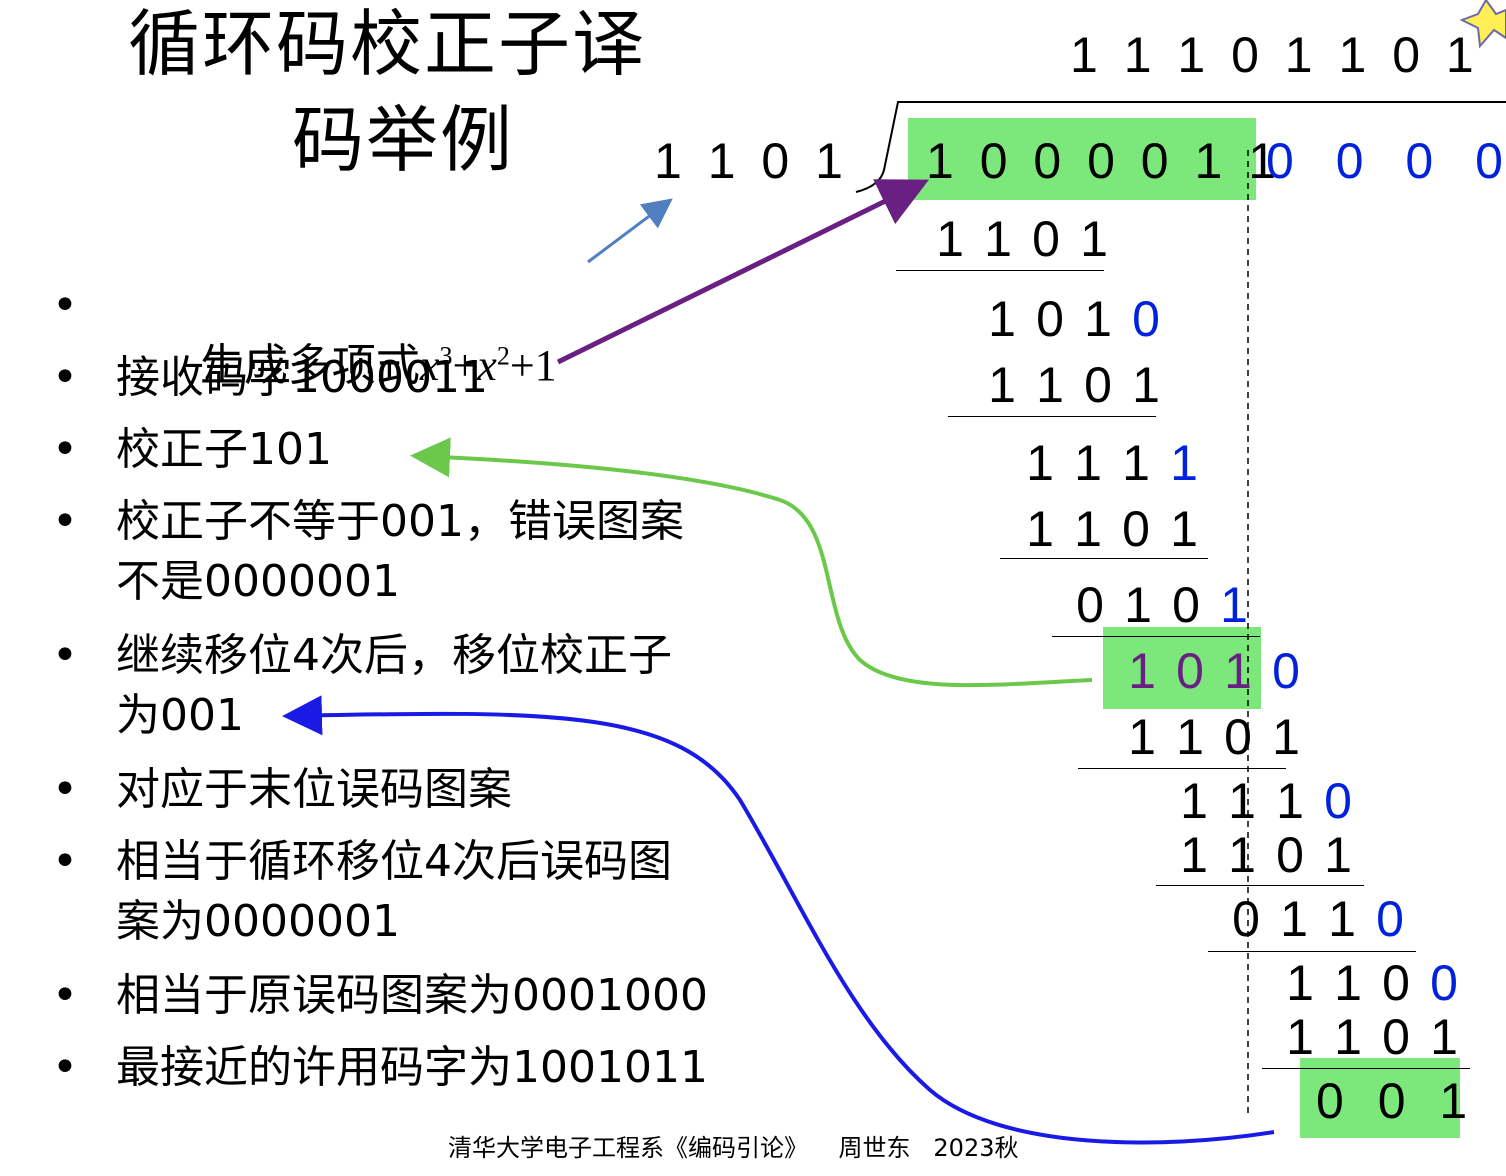 The height and width of the screenshot is (1176, 1506). Describe the element at coordinates (630, 231) in the screenshot. I see `divisor-arrow` at that location.